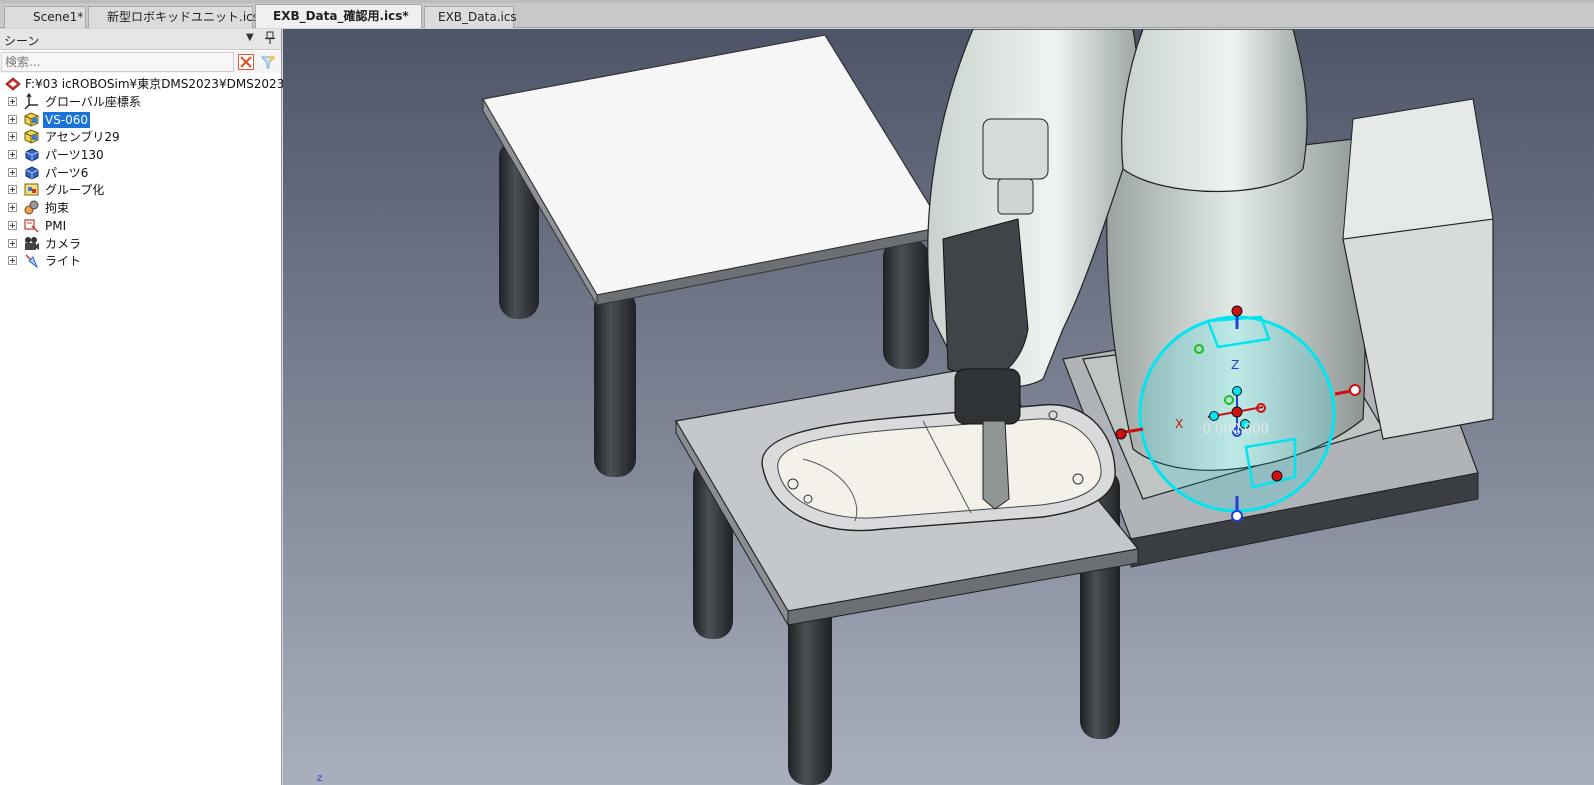  What do you see at coordinates (140, 261) in the screenshot?
I see `tree-item-light: ライト` at bounding box center [140, 261].